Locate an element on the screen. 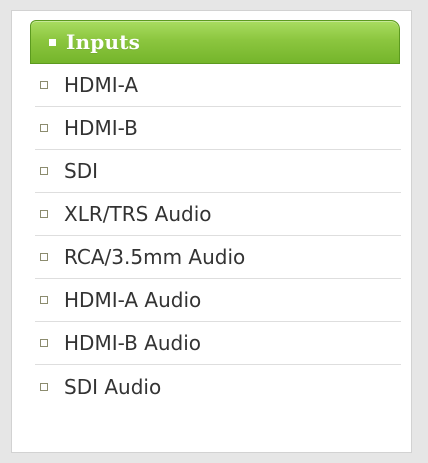 This screenshot has height=463, width=428. menu-item-label: HDMI-A is located at coordinates (101, 85).